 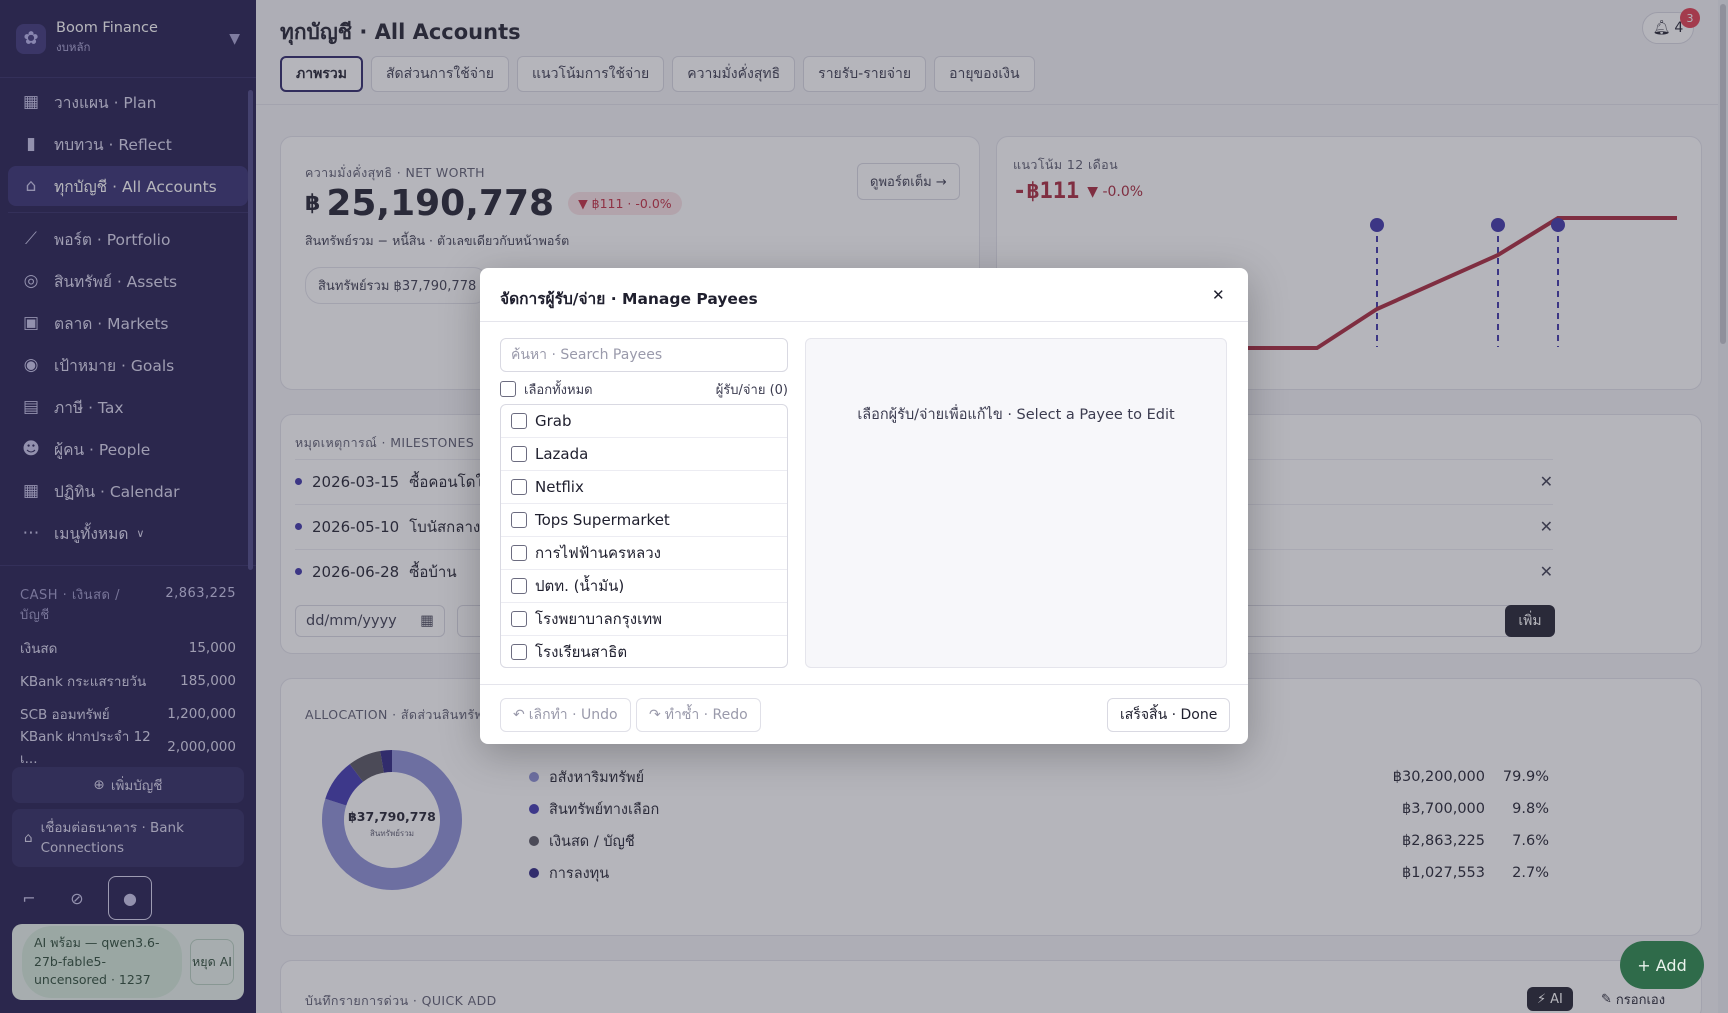 What do you see at coordinates (598, 553) in the screenshot?
I see `payee-name: การไฟฟ้านครหลวง` at bounding box center [598, 553].